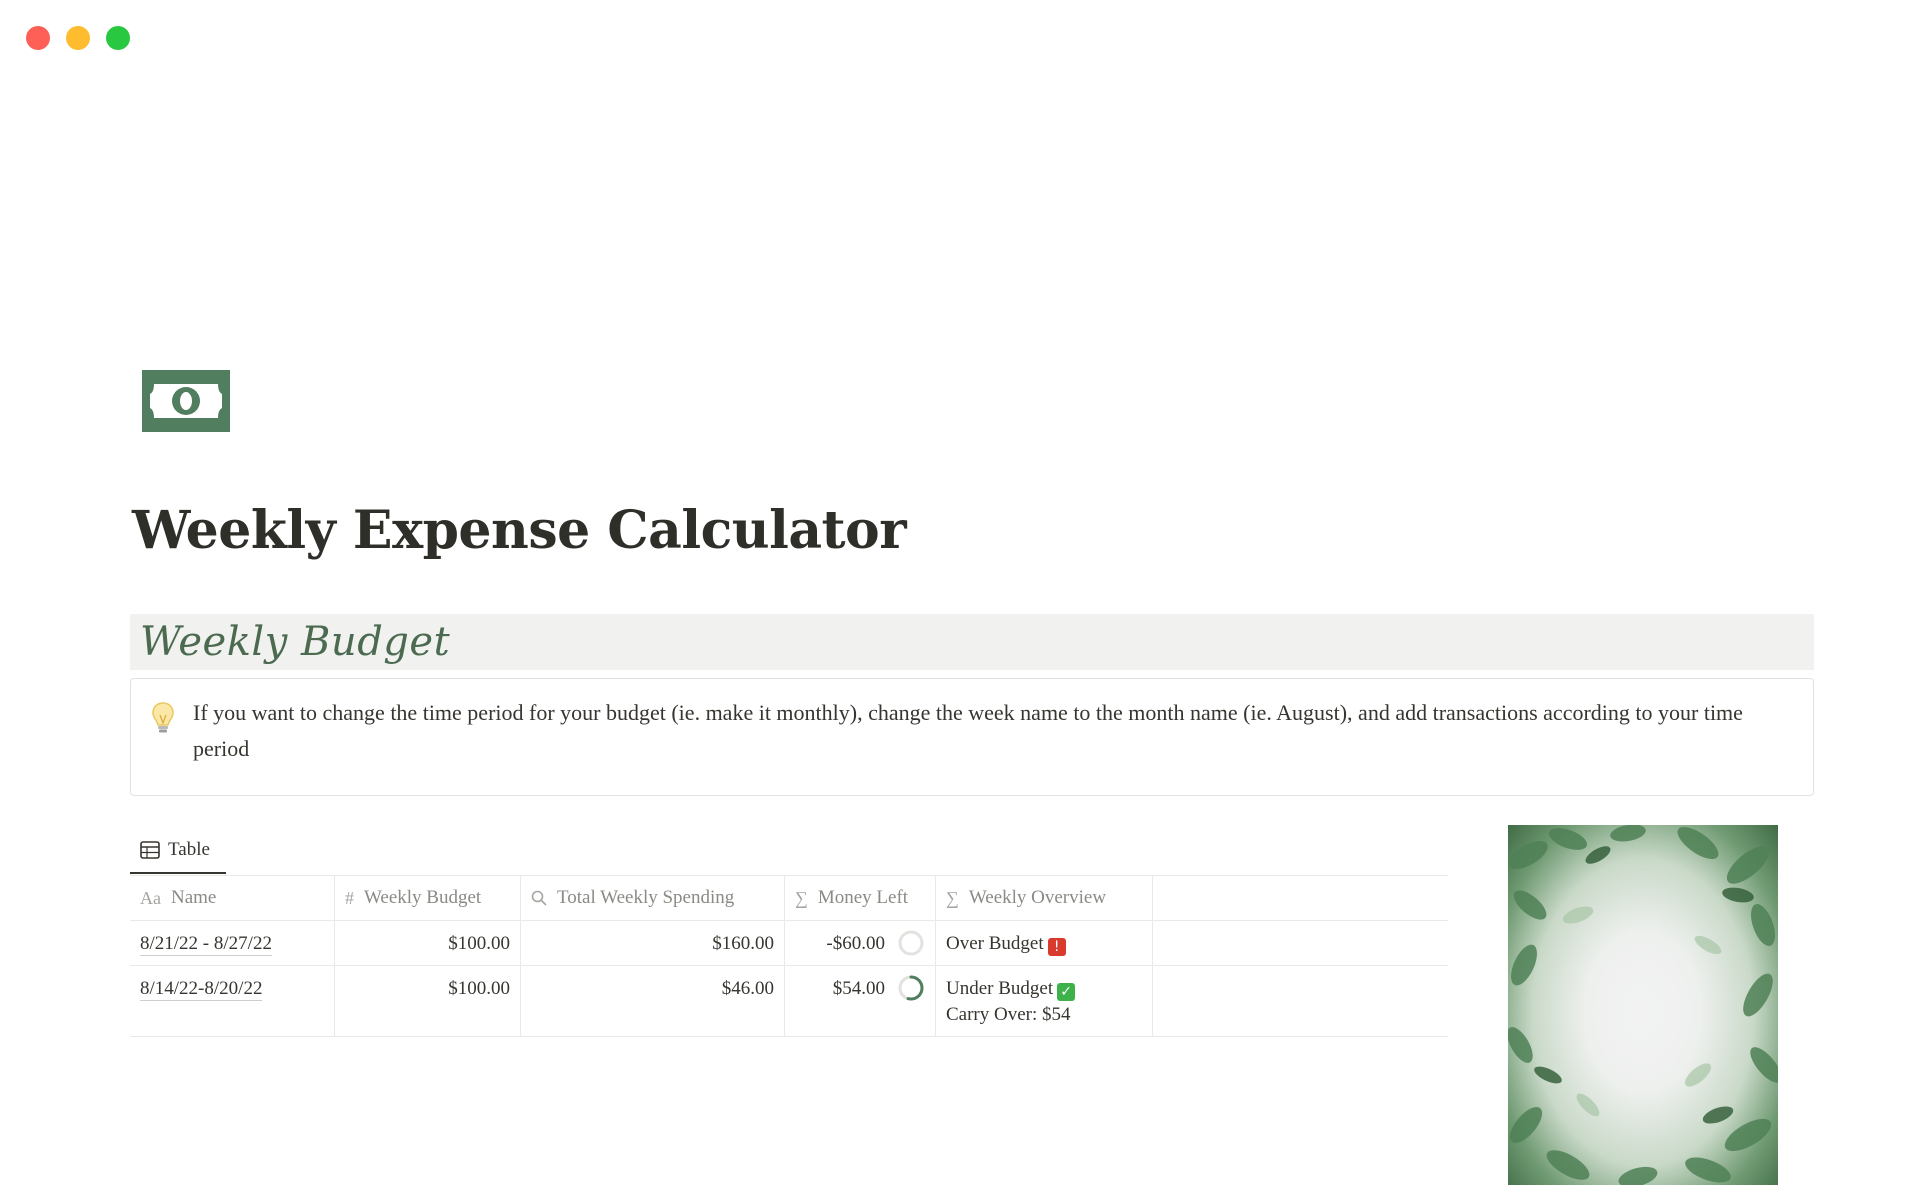 The image size is (1920, 1200). I want to click on money-left-value: -$60.00, so click(855, 943).